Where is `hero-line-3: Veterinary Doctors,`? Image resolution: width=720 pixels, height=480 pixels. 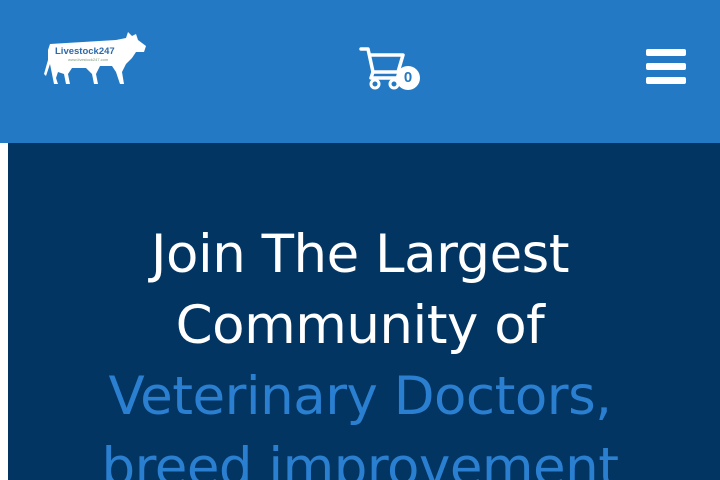 hero-line-3: Veterinary Doctors, is located at coordinates (360, 396).